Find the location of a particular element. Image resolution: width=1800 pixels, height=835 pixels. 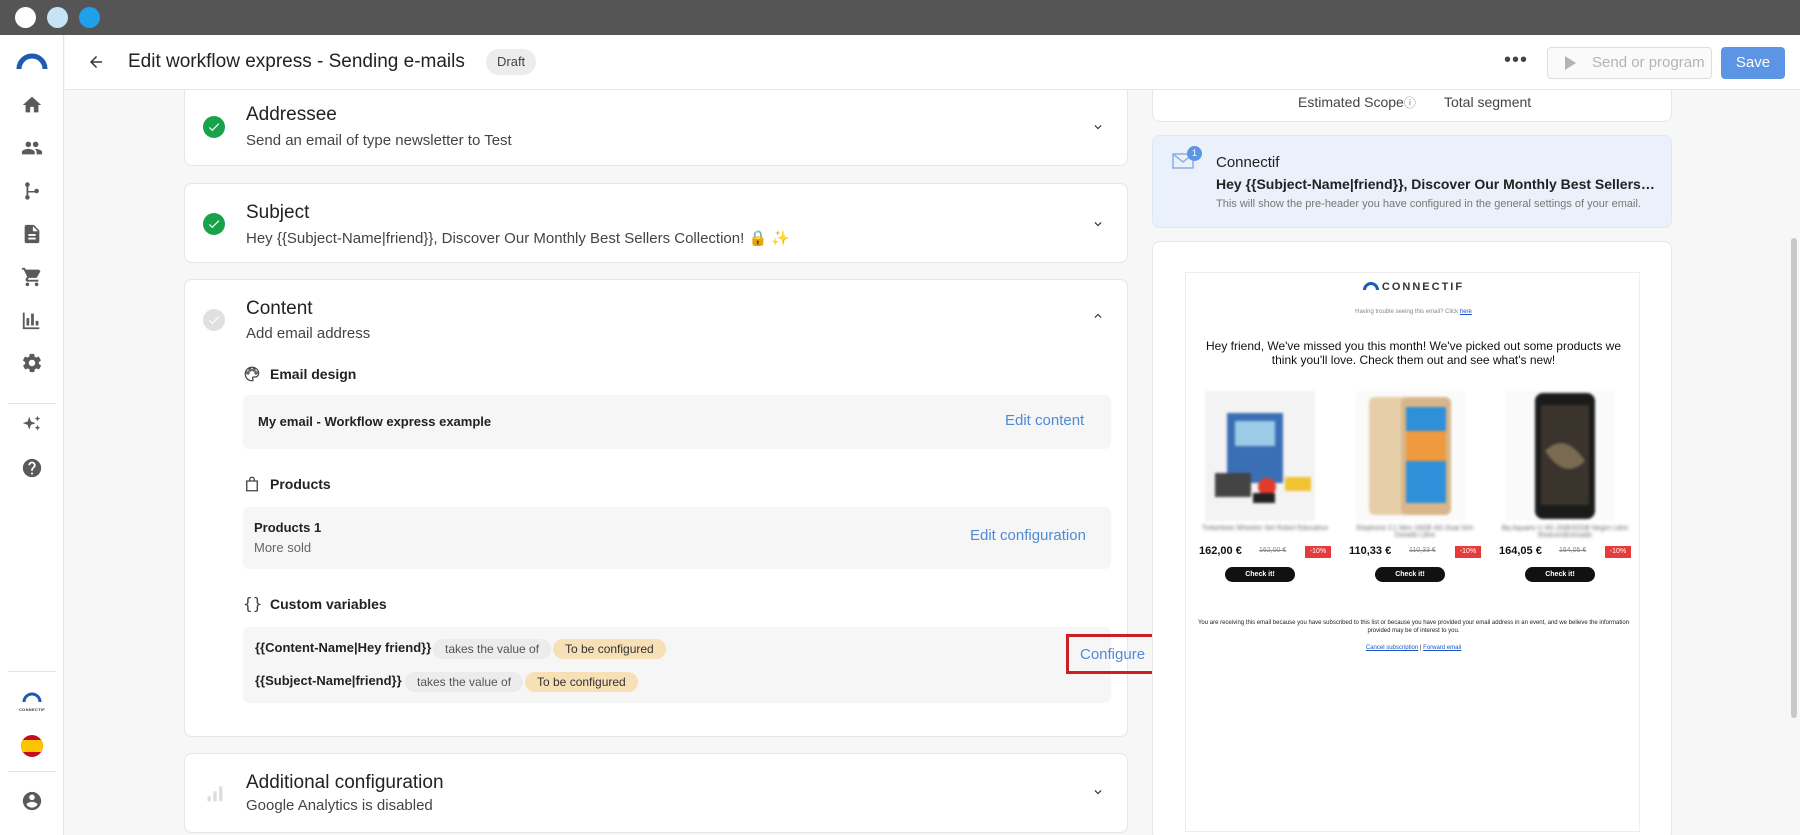

logo-arc-icon is located at coordinates (1370, 286).